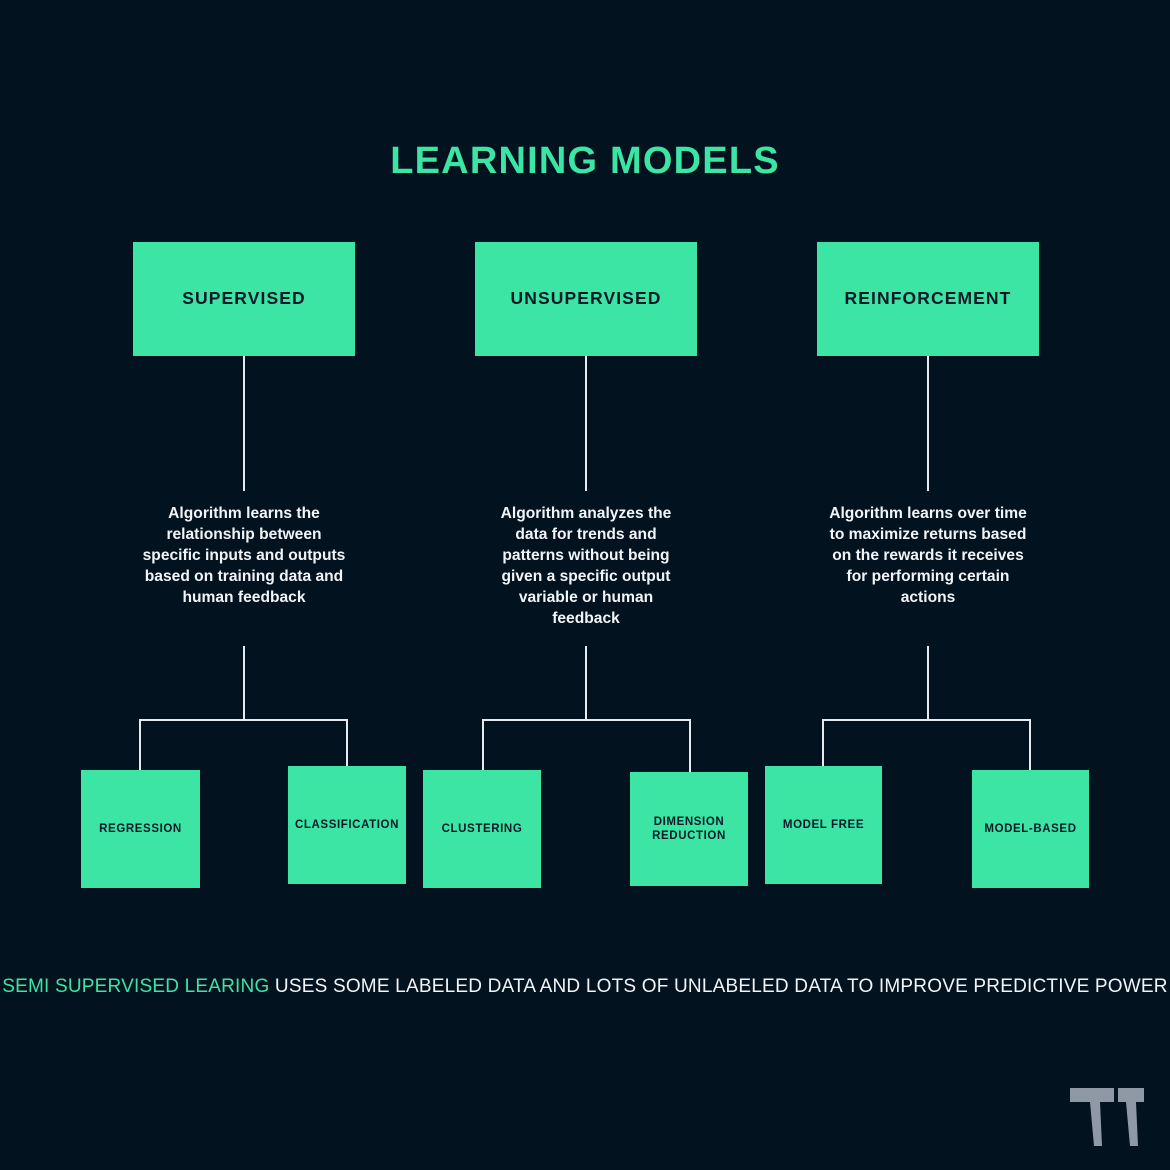 The image size is (1170, 1170). What do you see at coordinates (244, 423) in the screenshot?
I see `connector-supervised-stem-top` at bounding box center [244, 423].